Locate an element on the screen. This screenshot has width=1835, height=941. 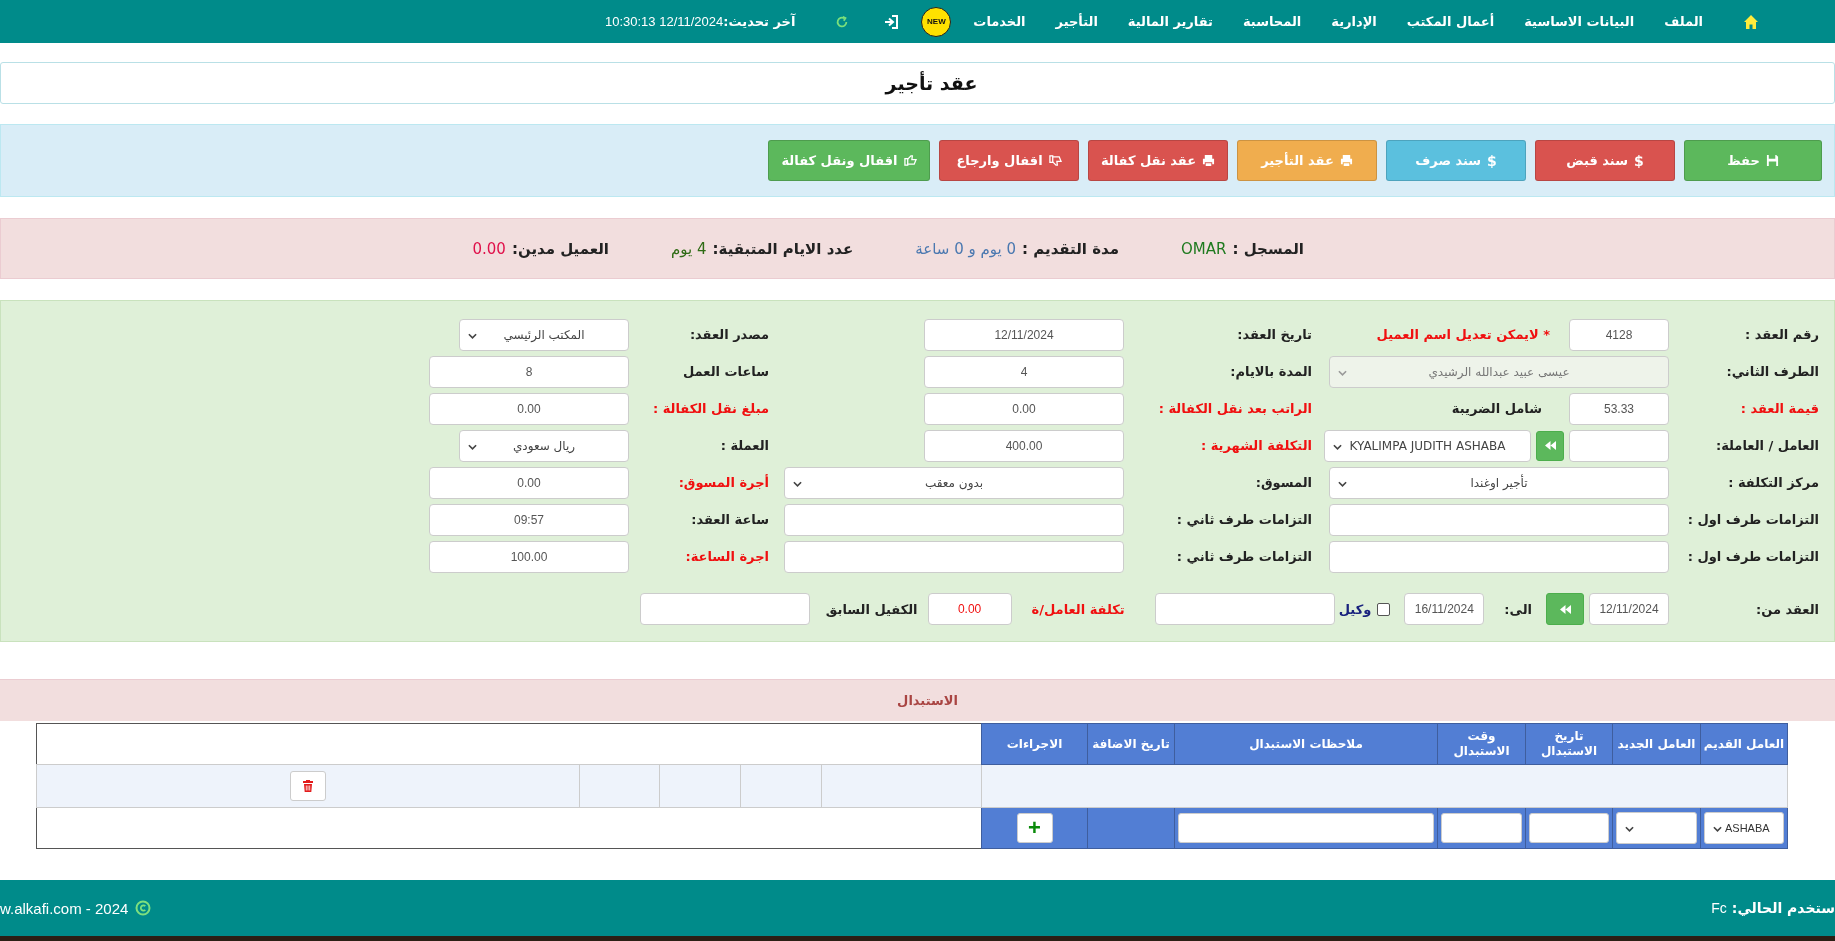
info-label: المسجل : is located at coordinates (1268, 248).